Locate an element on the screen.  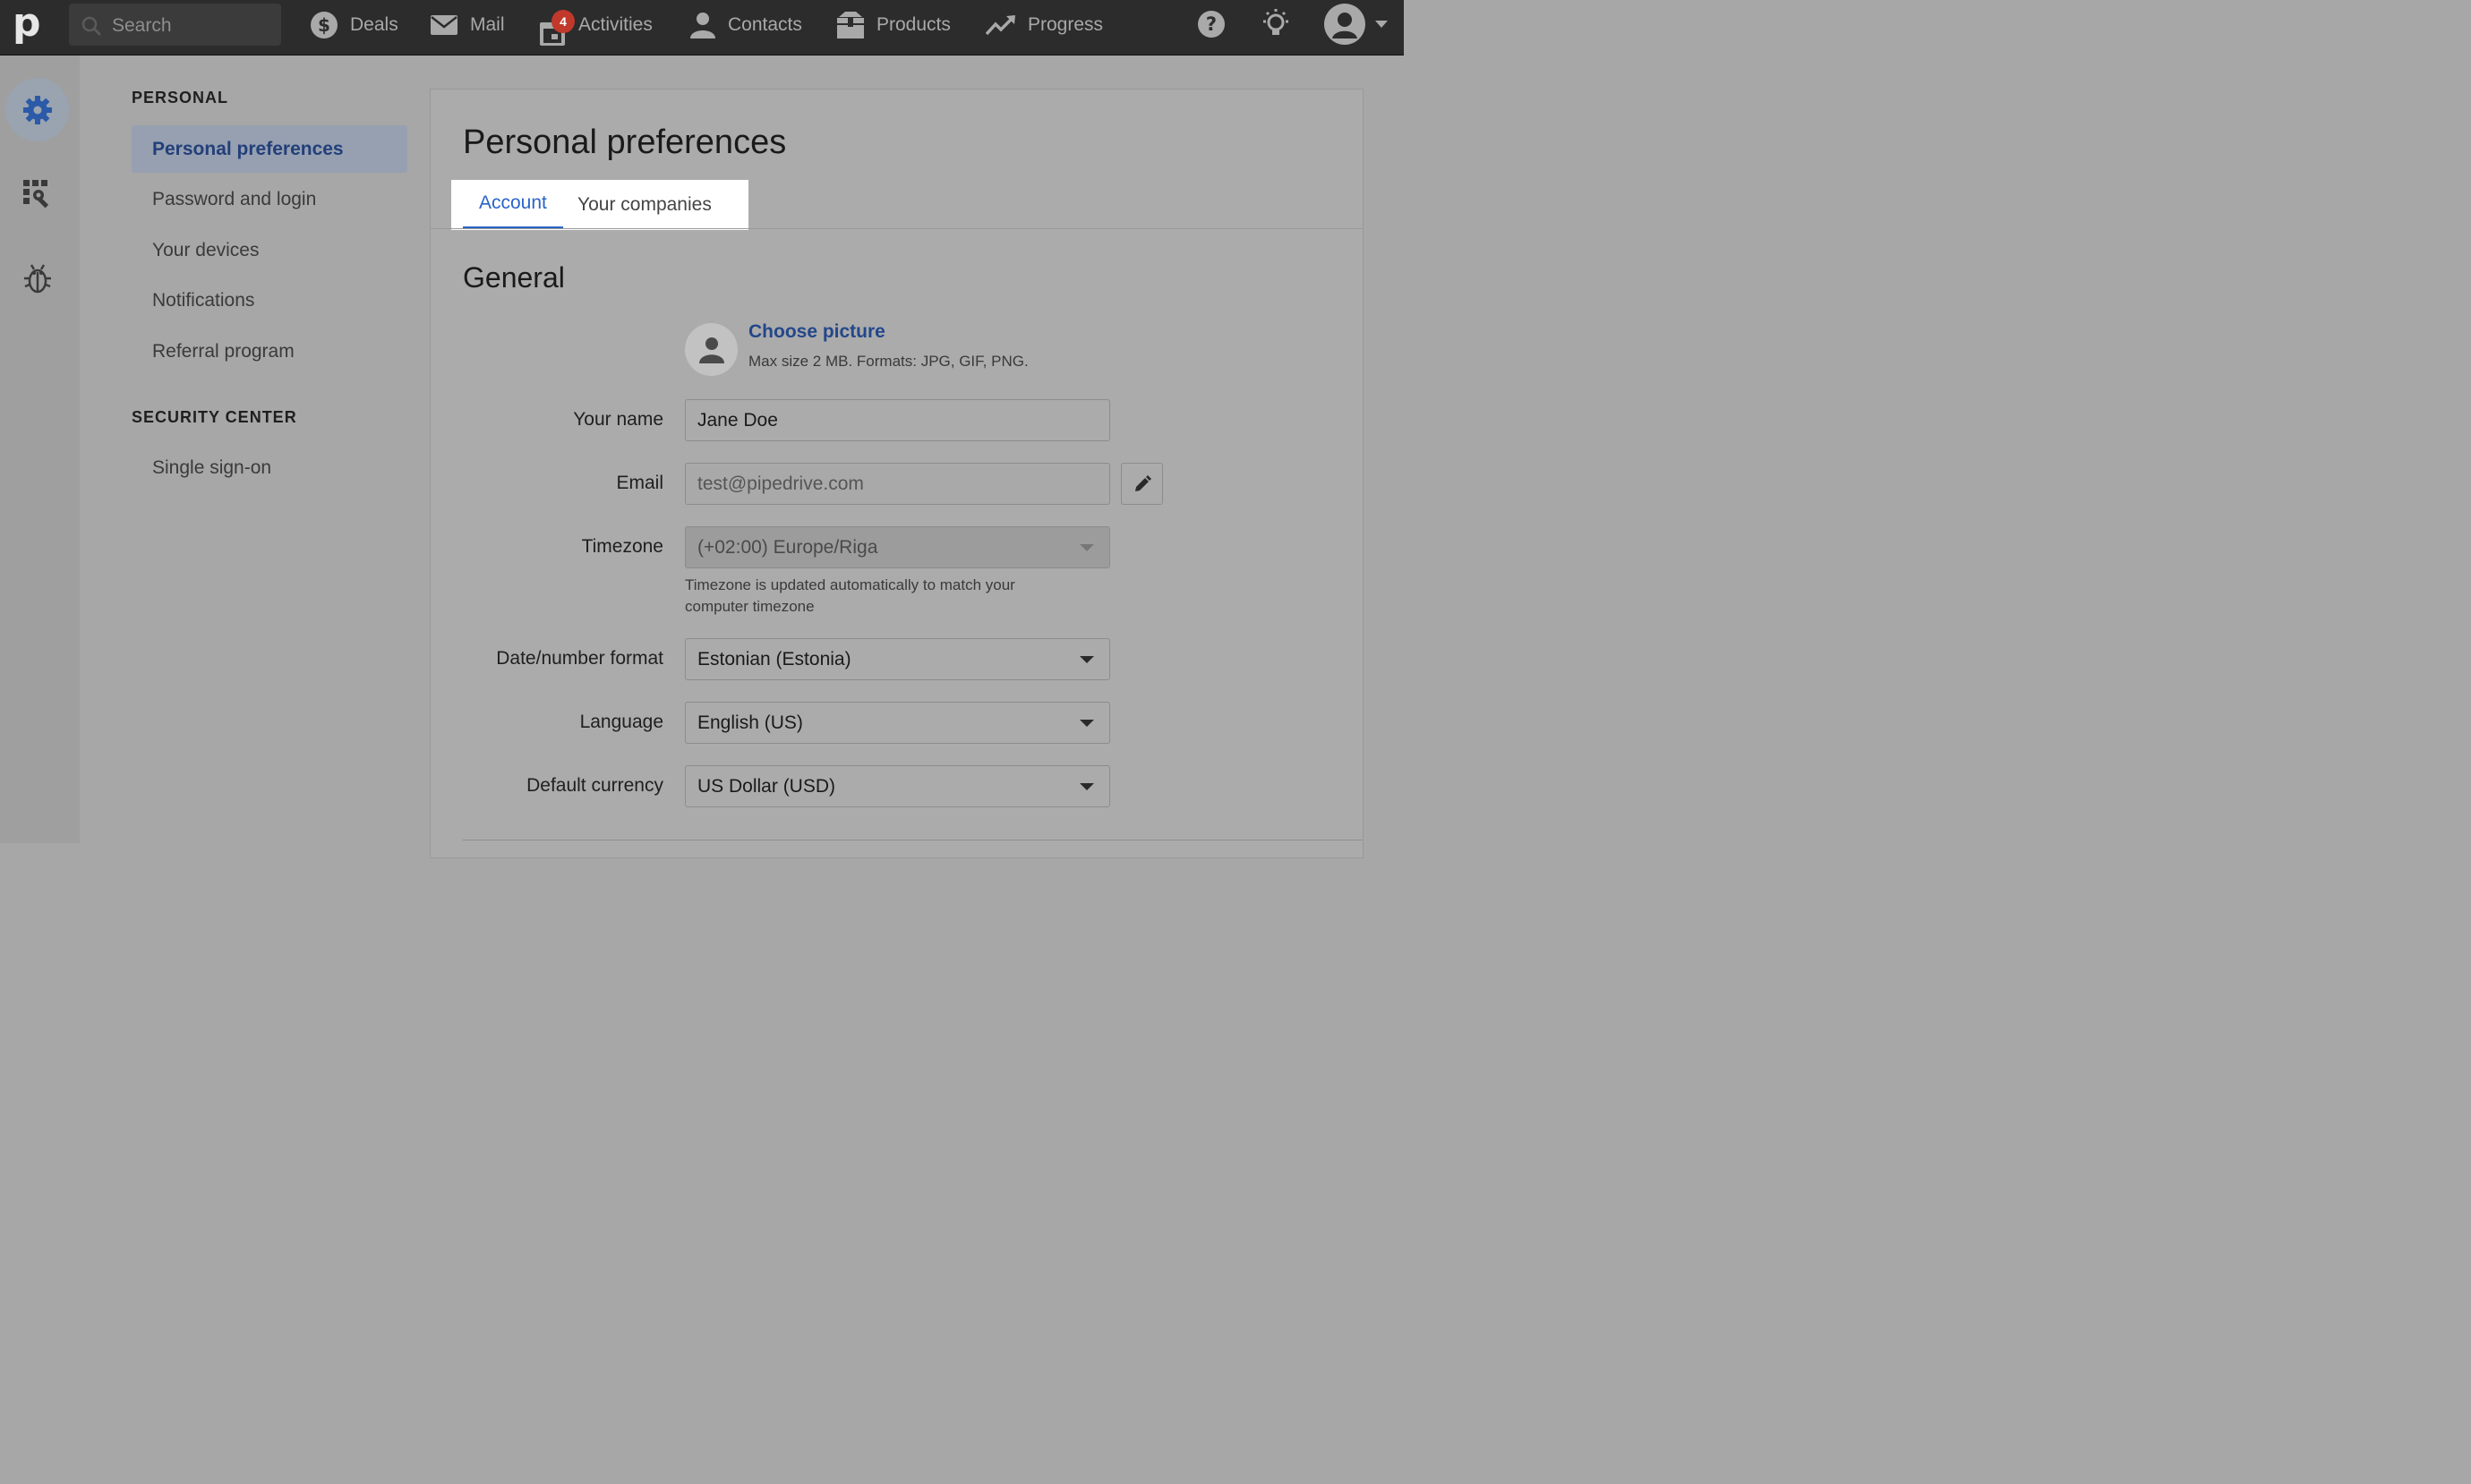
profile-picture is located at coordinates (711, 349).